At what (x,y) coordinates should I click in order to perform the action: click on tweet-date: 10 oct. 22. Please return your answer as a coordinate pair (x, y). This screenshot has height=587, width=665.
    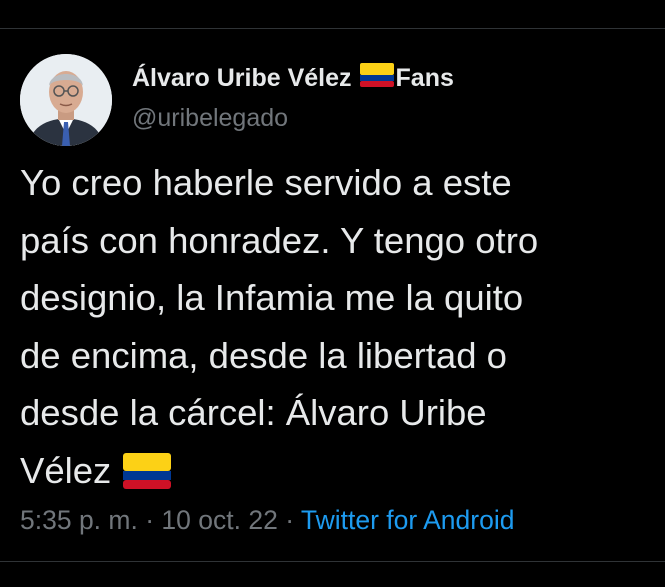
    Looking at the image, I should click on (219, 520).